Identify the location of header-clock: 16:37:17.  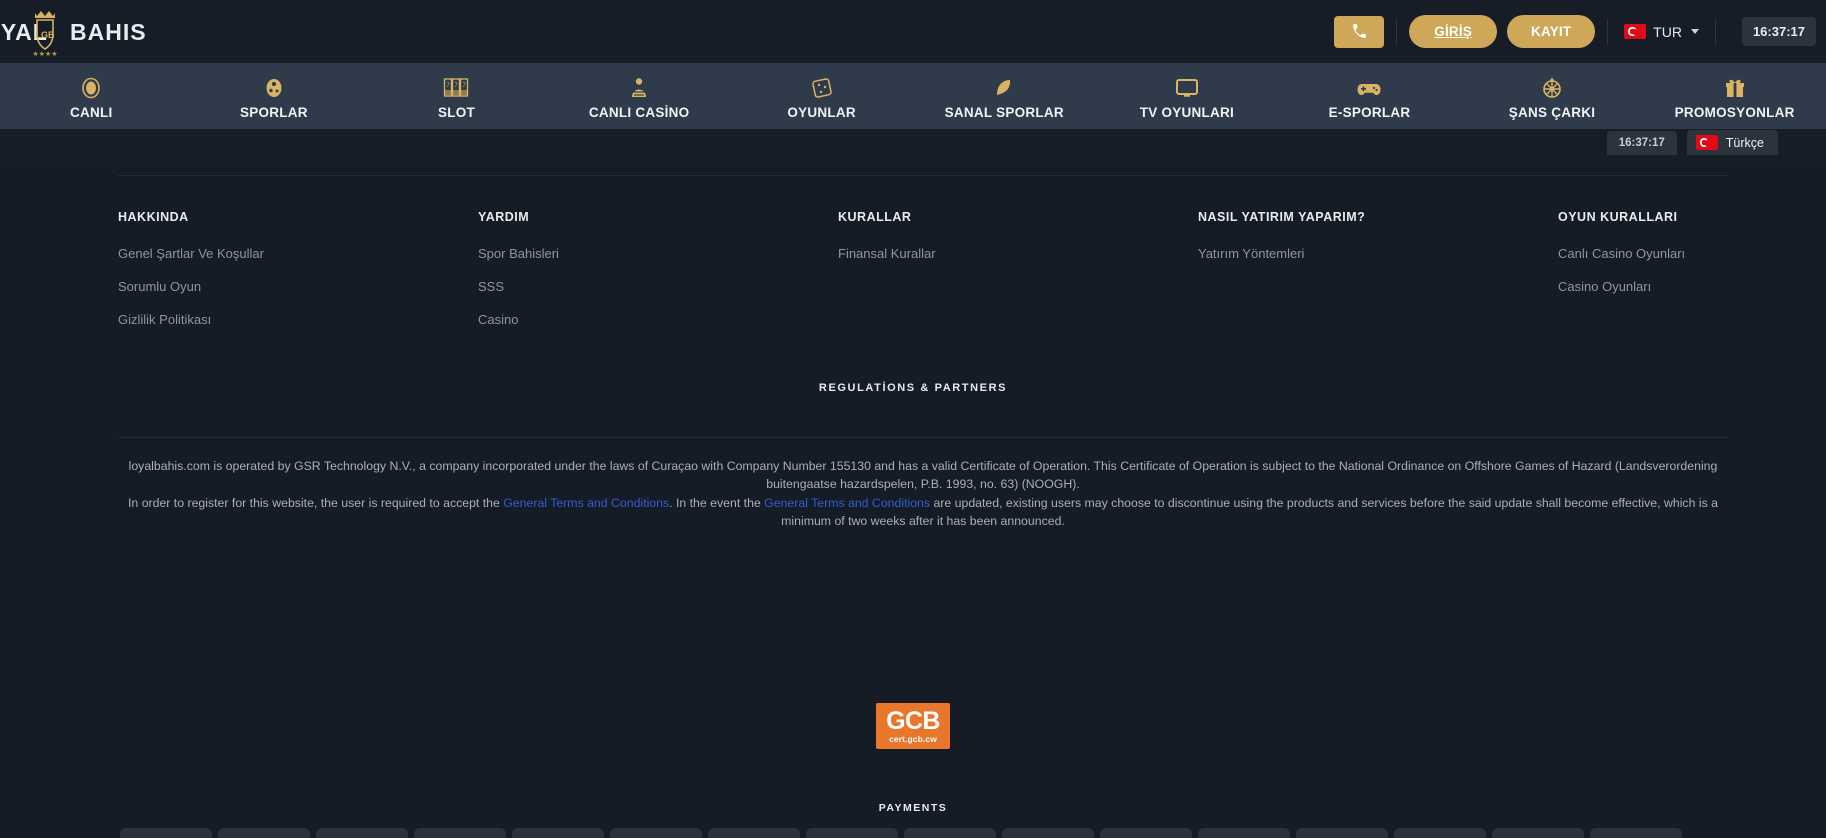
(1778, 31).